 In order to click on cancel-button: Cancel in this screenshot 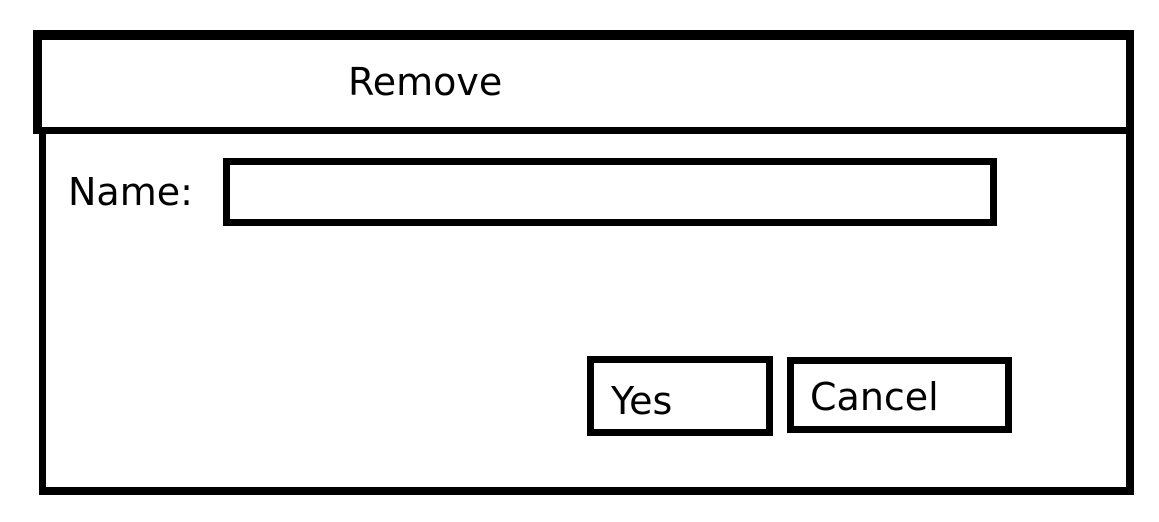, I will do `click(899, 395)`.